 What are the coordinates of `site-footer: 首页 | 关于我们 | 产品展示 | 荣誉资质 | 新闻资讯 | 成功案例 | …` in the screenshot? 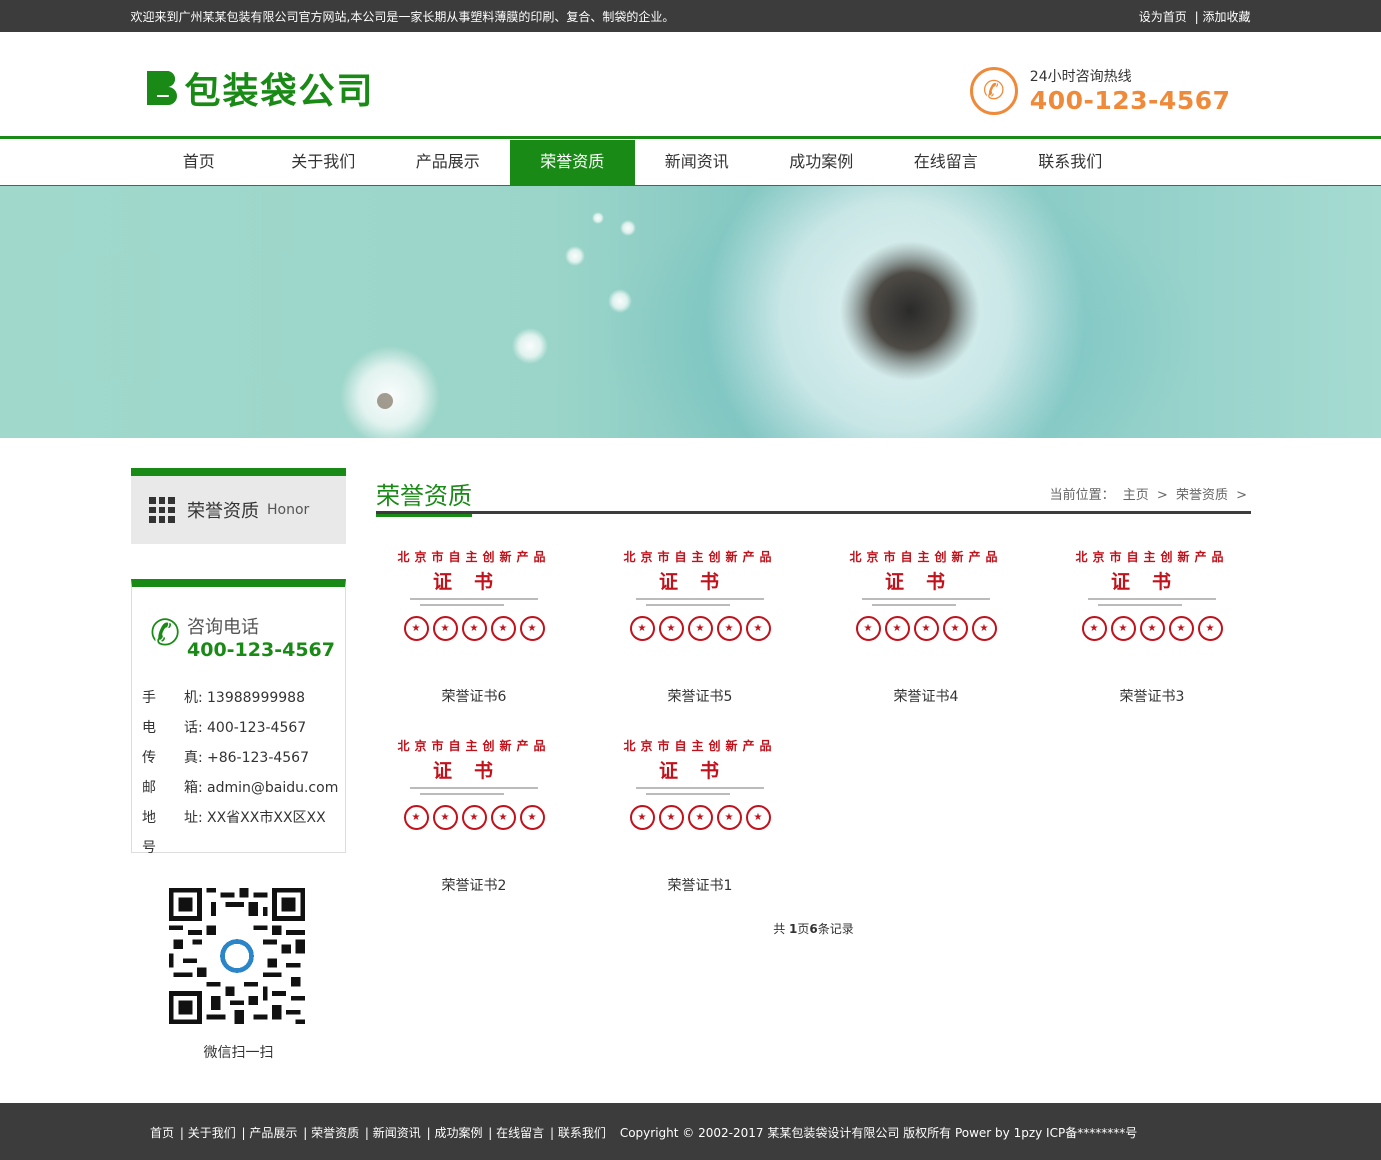 It's located at (690, 1131).